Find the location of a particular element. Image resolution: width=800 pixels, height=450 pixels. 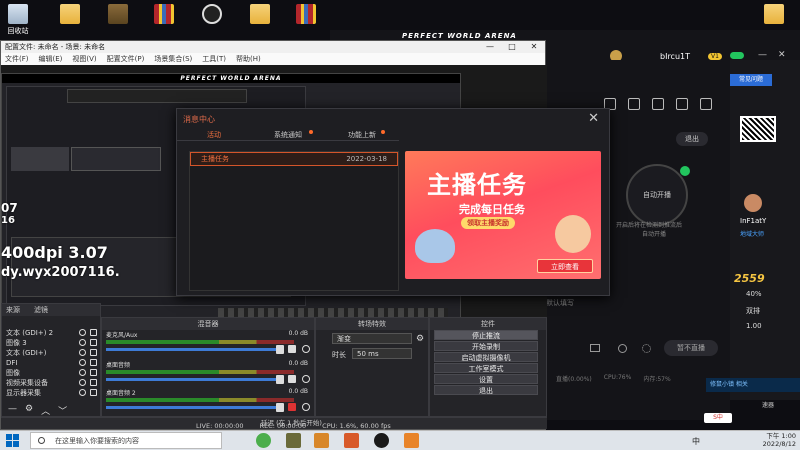

menu-profile: 配置文件(P) is located at coordinates (126, 59).